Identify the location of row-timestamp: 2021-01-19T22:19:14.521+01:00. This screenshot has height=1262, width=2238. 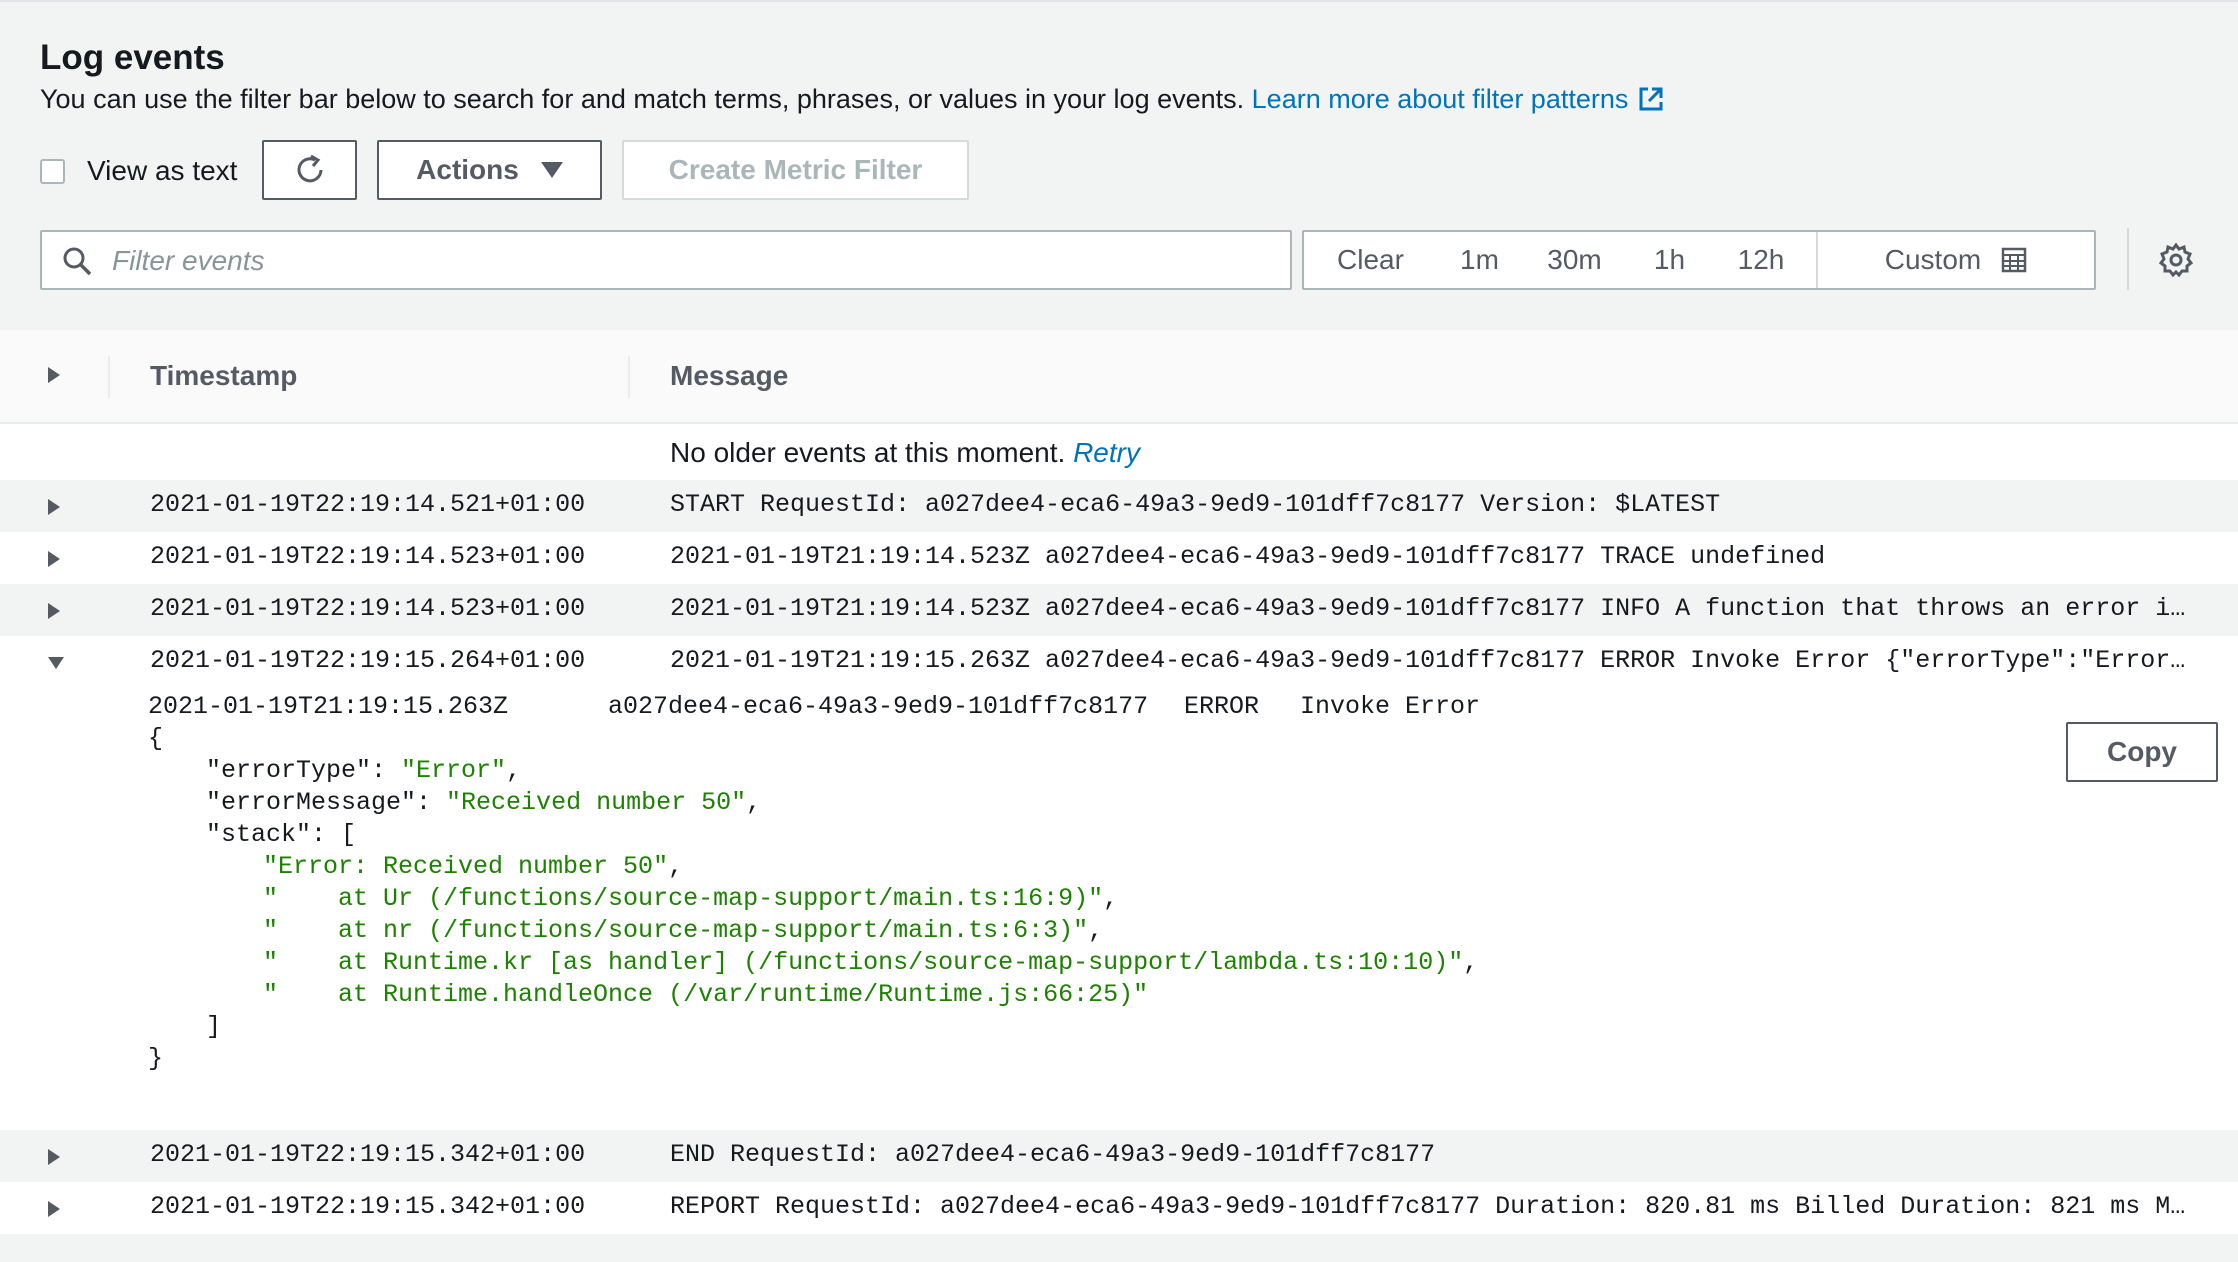
(368, 504).